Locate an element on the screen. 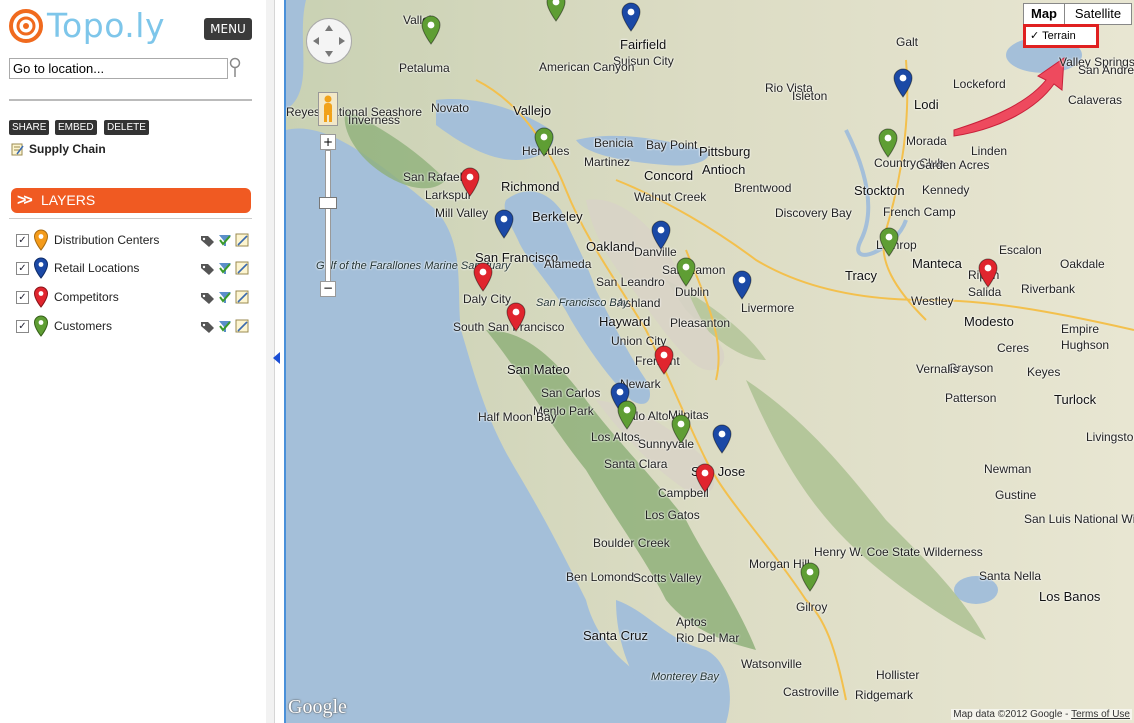 This screenshot has height=723, width=1134. place-label: Castroville is located at coordinates (811, 692).